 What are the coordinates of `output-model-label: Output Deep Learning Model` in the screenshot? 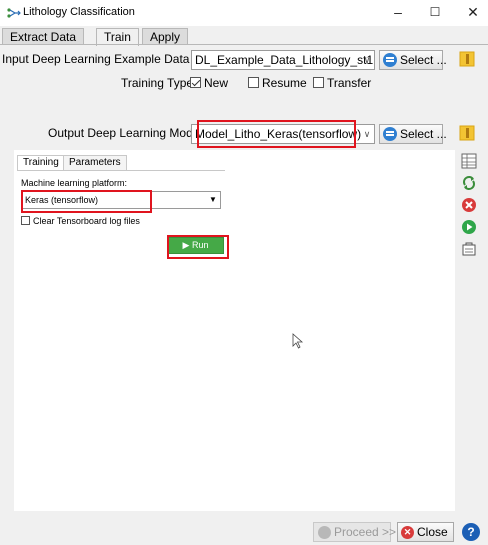 It's located at (125, 133).